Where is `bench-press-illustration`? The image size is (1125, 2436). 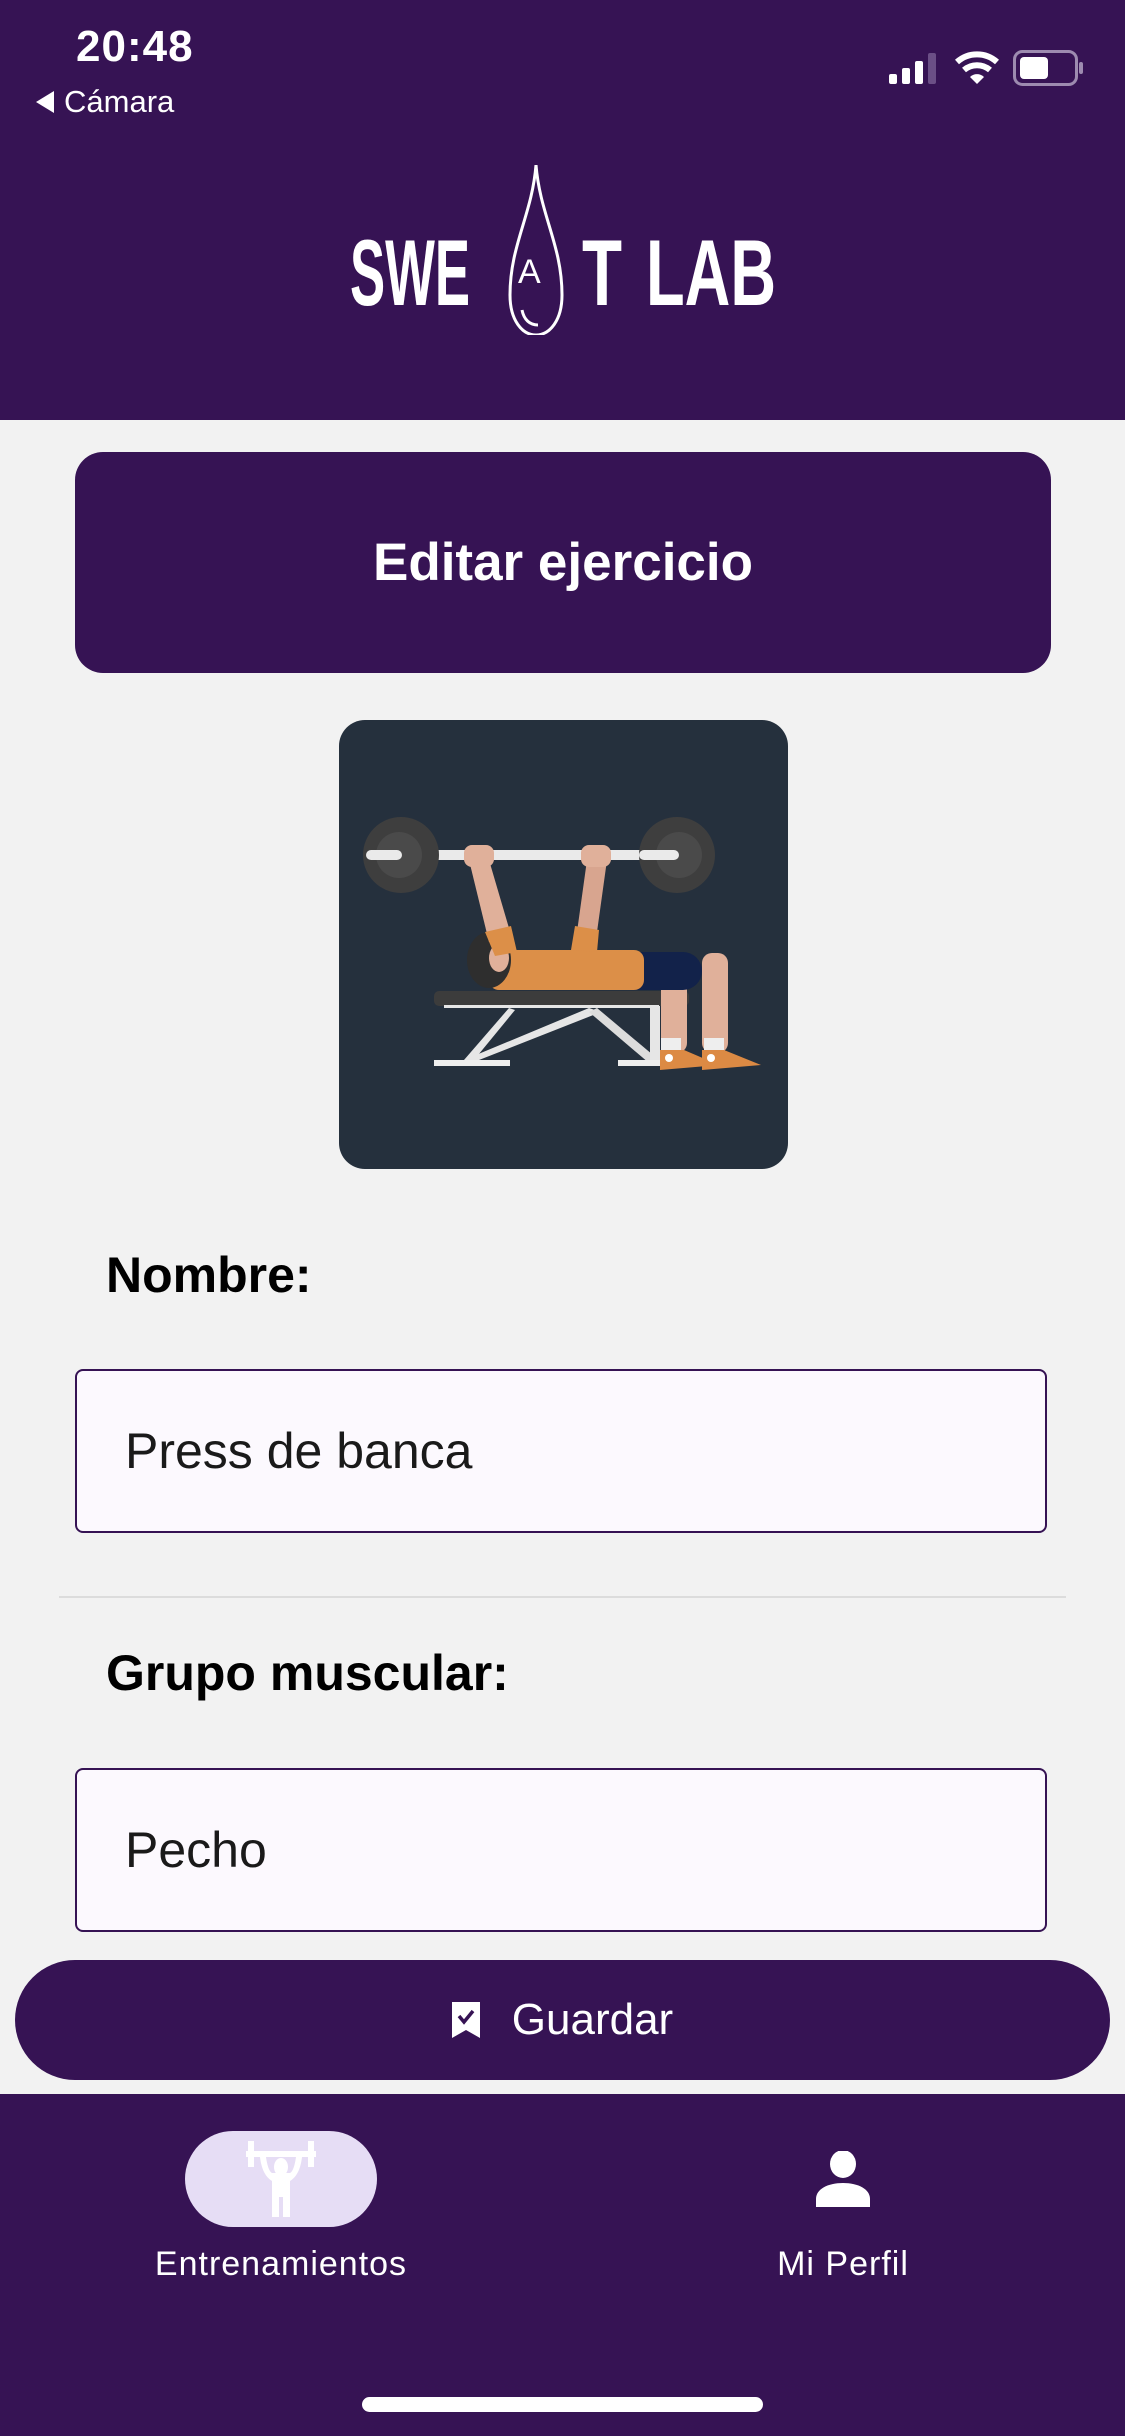 bench-press-illustration is located at coordinates (562, 943).